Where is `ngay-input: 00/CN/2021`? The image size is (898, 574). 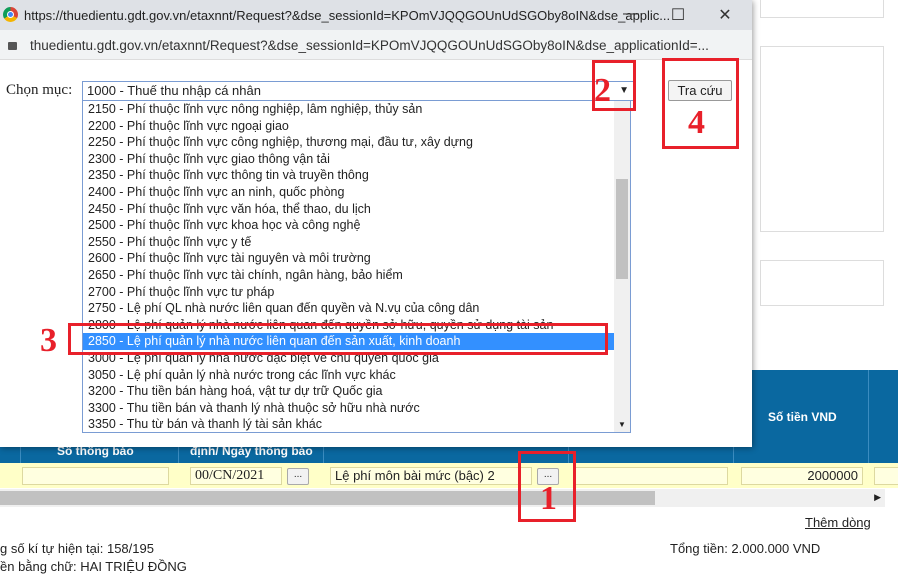 ngay-input: 00/CN/2021 is located at coordinates (236, 476).